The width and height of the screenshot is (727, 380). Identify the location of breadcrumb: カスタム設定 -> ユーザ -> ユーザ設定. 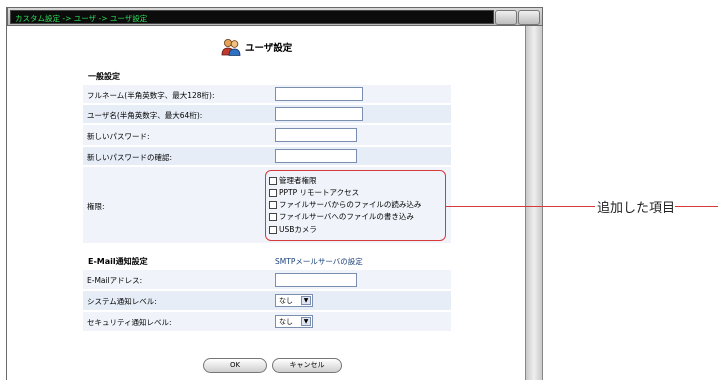
(81, 18).